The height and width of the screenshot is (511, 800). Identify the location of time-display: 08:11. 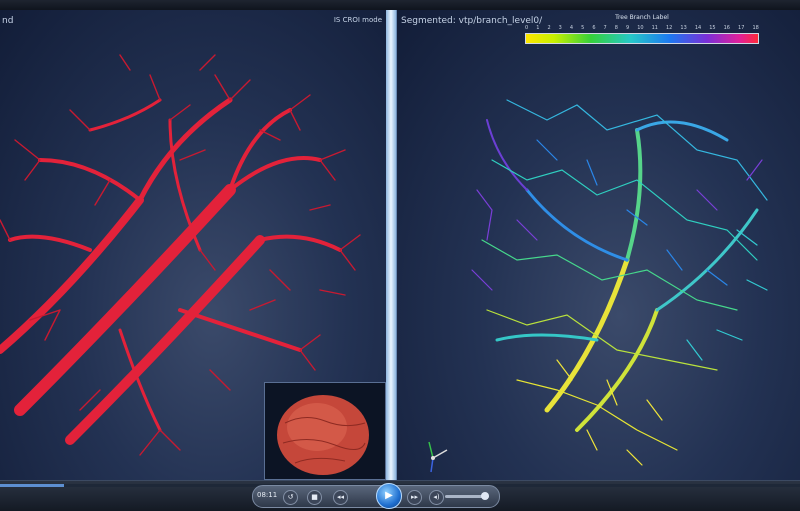
(267, 495).